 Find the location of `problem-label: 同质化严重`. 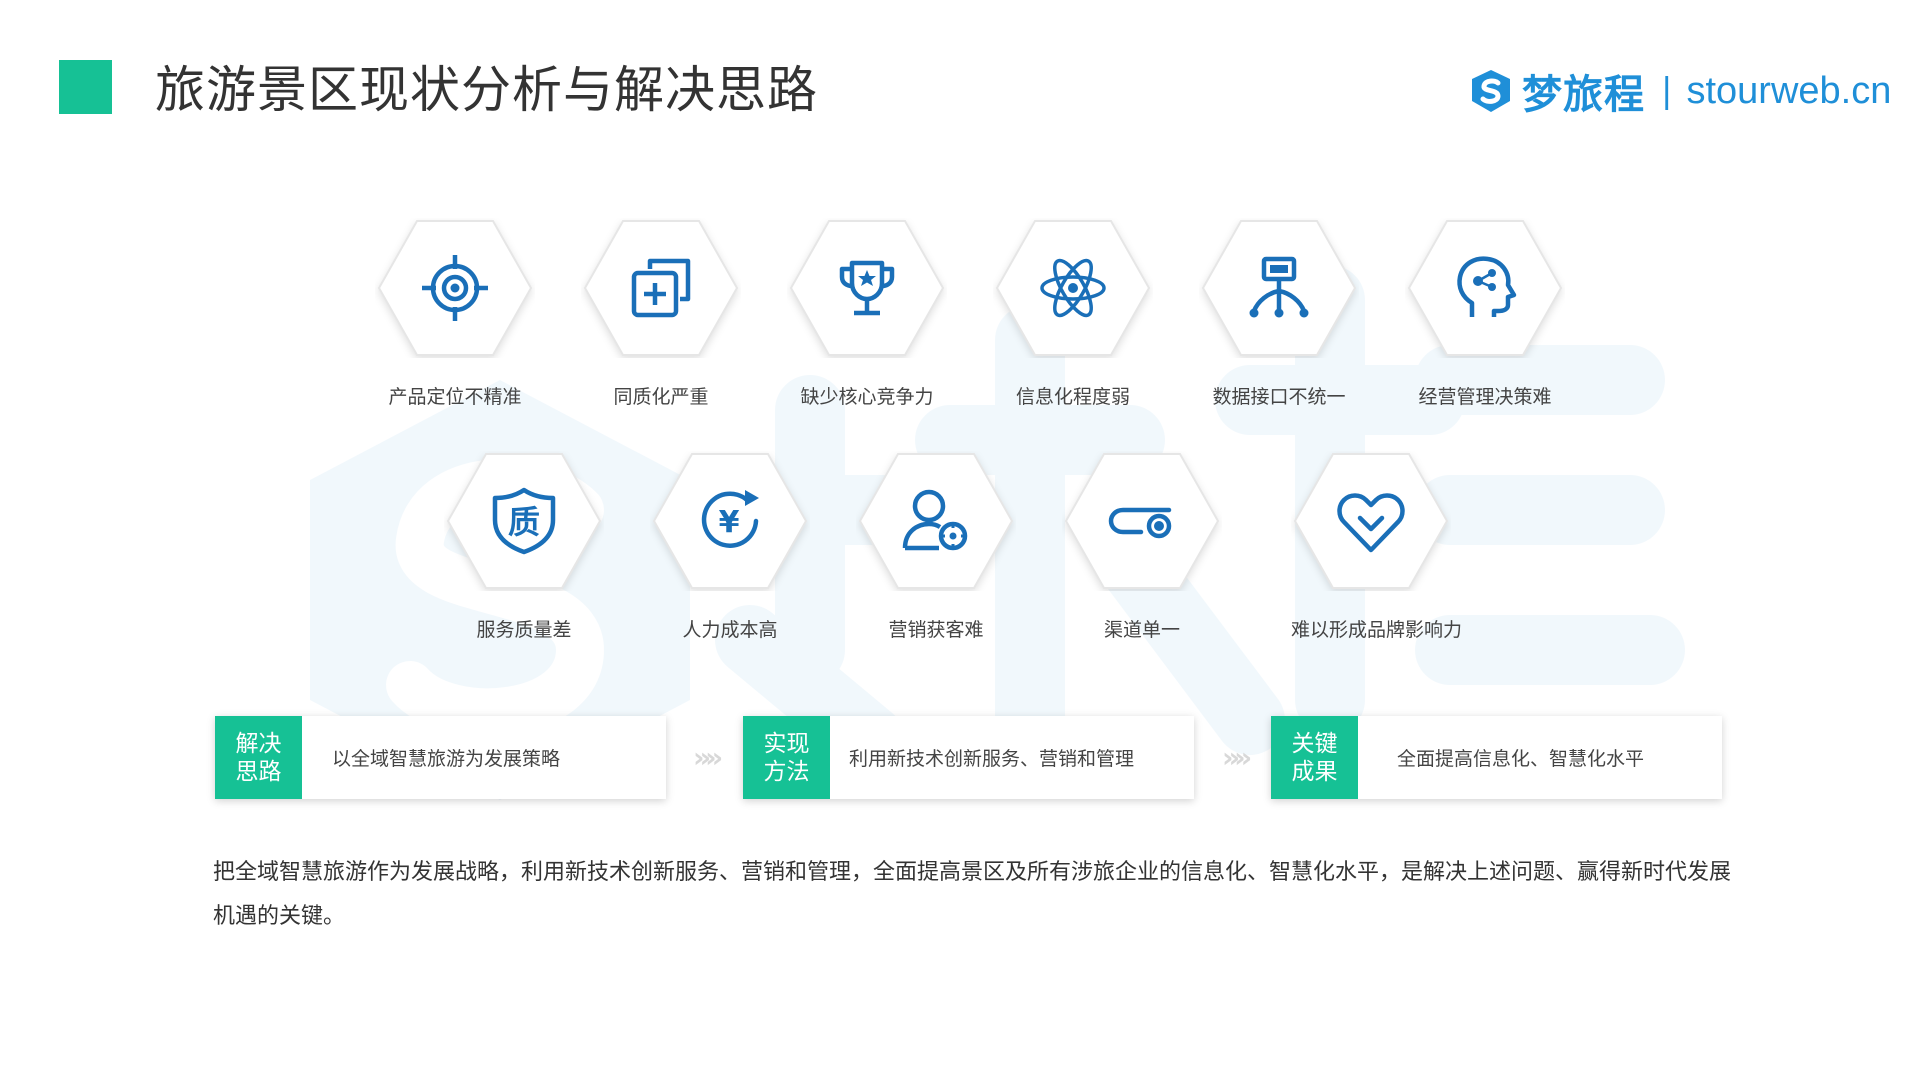

problem-label: 同质化严重 is located at coordinates (661, 397).